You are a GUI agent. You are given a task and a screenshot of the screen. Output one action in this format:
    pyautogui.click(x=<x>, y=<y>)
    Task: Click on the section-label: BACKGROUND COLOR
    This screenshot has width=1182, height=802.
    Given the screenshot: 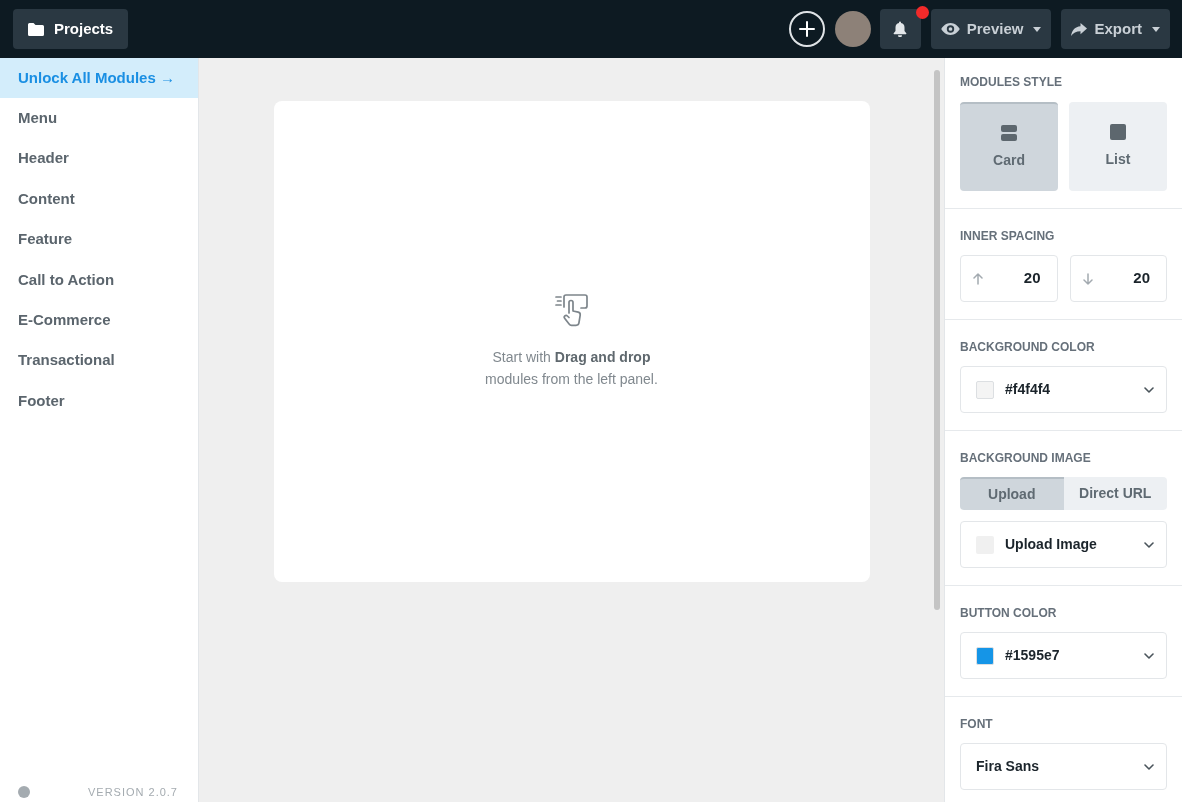 What is the action you would take?
    pyautogui.click(x=1028, y=347)
    